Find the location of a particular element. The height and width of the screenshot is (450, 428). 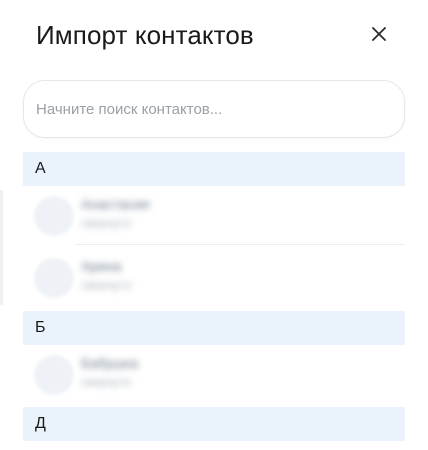

dialog-title: Импорт контактов is located at coordinates (145, 35).